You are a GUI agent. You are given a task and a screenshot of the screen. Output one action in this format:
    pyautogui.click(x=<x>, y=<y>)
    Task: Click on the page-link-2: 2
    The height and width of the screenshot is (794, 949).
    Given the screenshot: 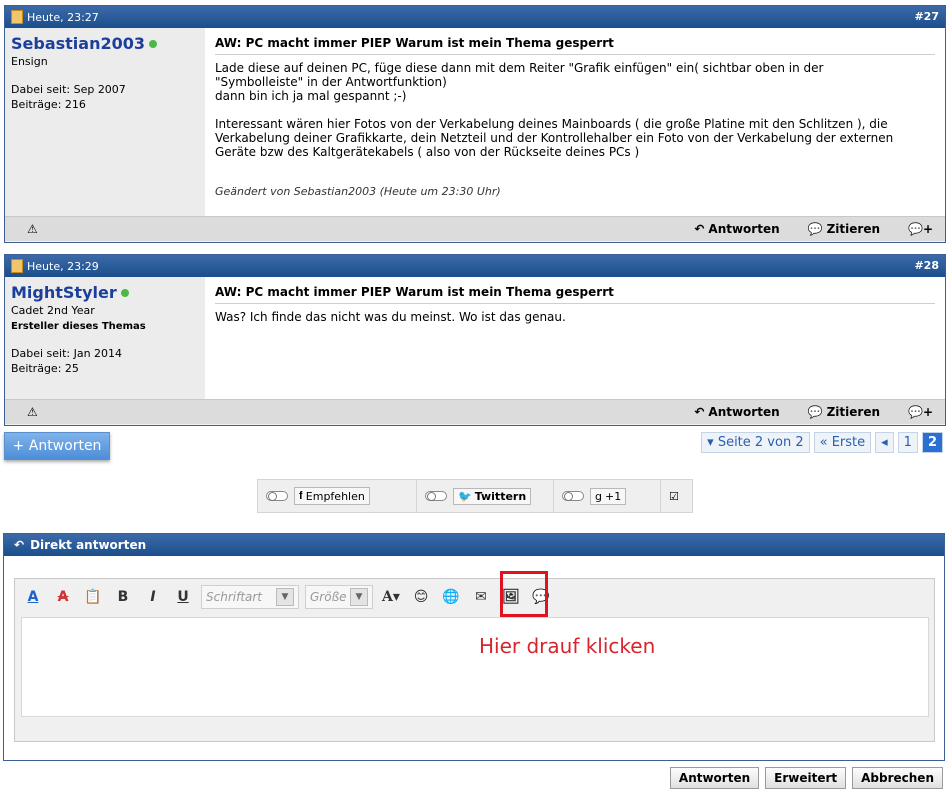 What is the action you would take?
    pyautogui.click(x=932, y=442)
    